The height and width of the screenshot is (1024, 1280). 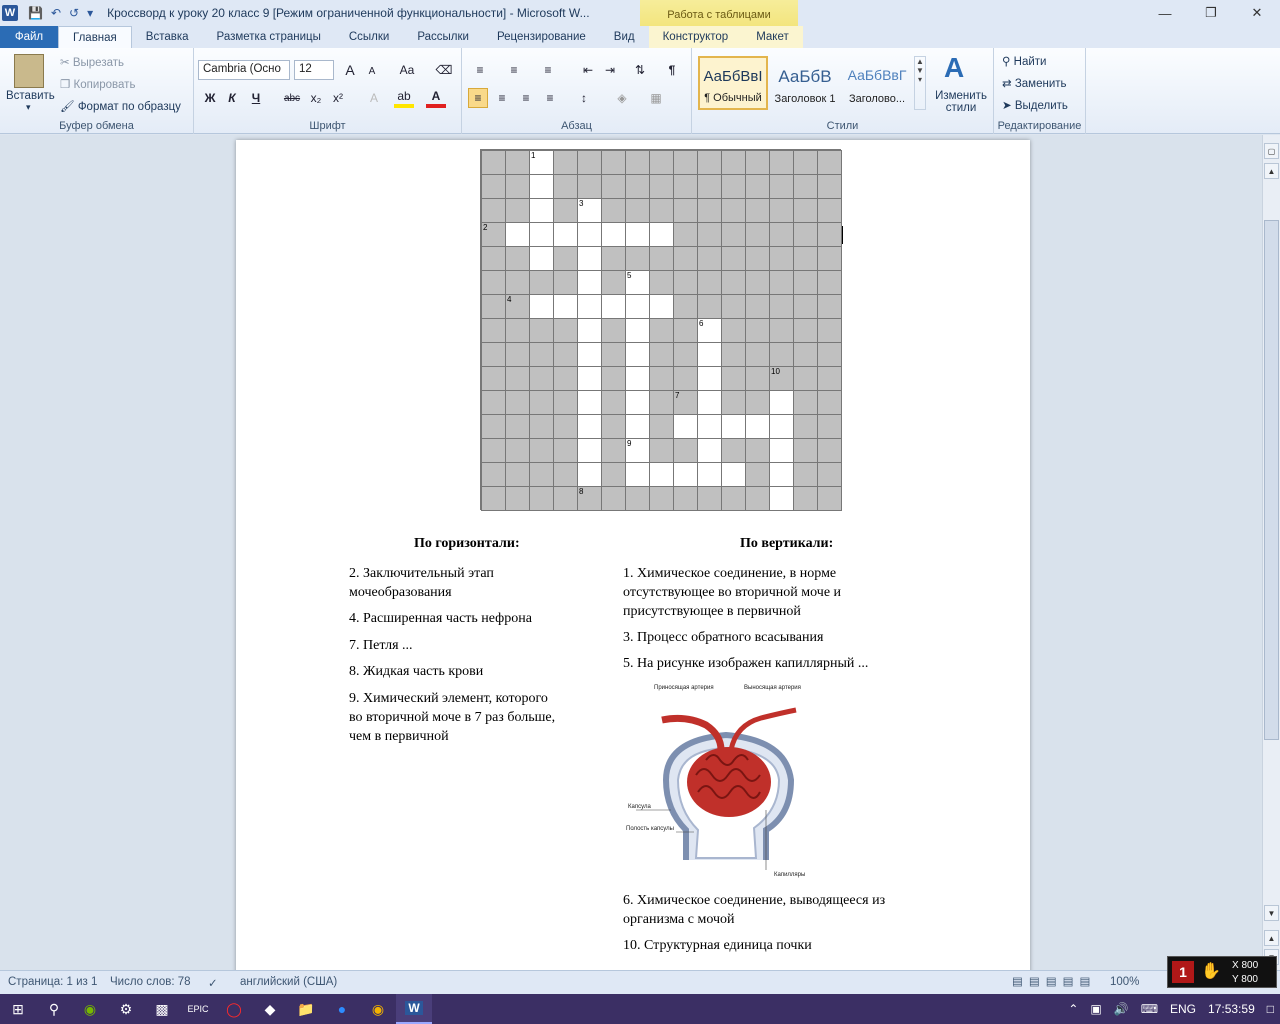 What do you see at coordinates (695, 37) in the screenshot?
I see `tab-table-design: Конструктор` at bounding box center [695, 37].